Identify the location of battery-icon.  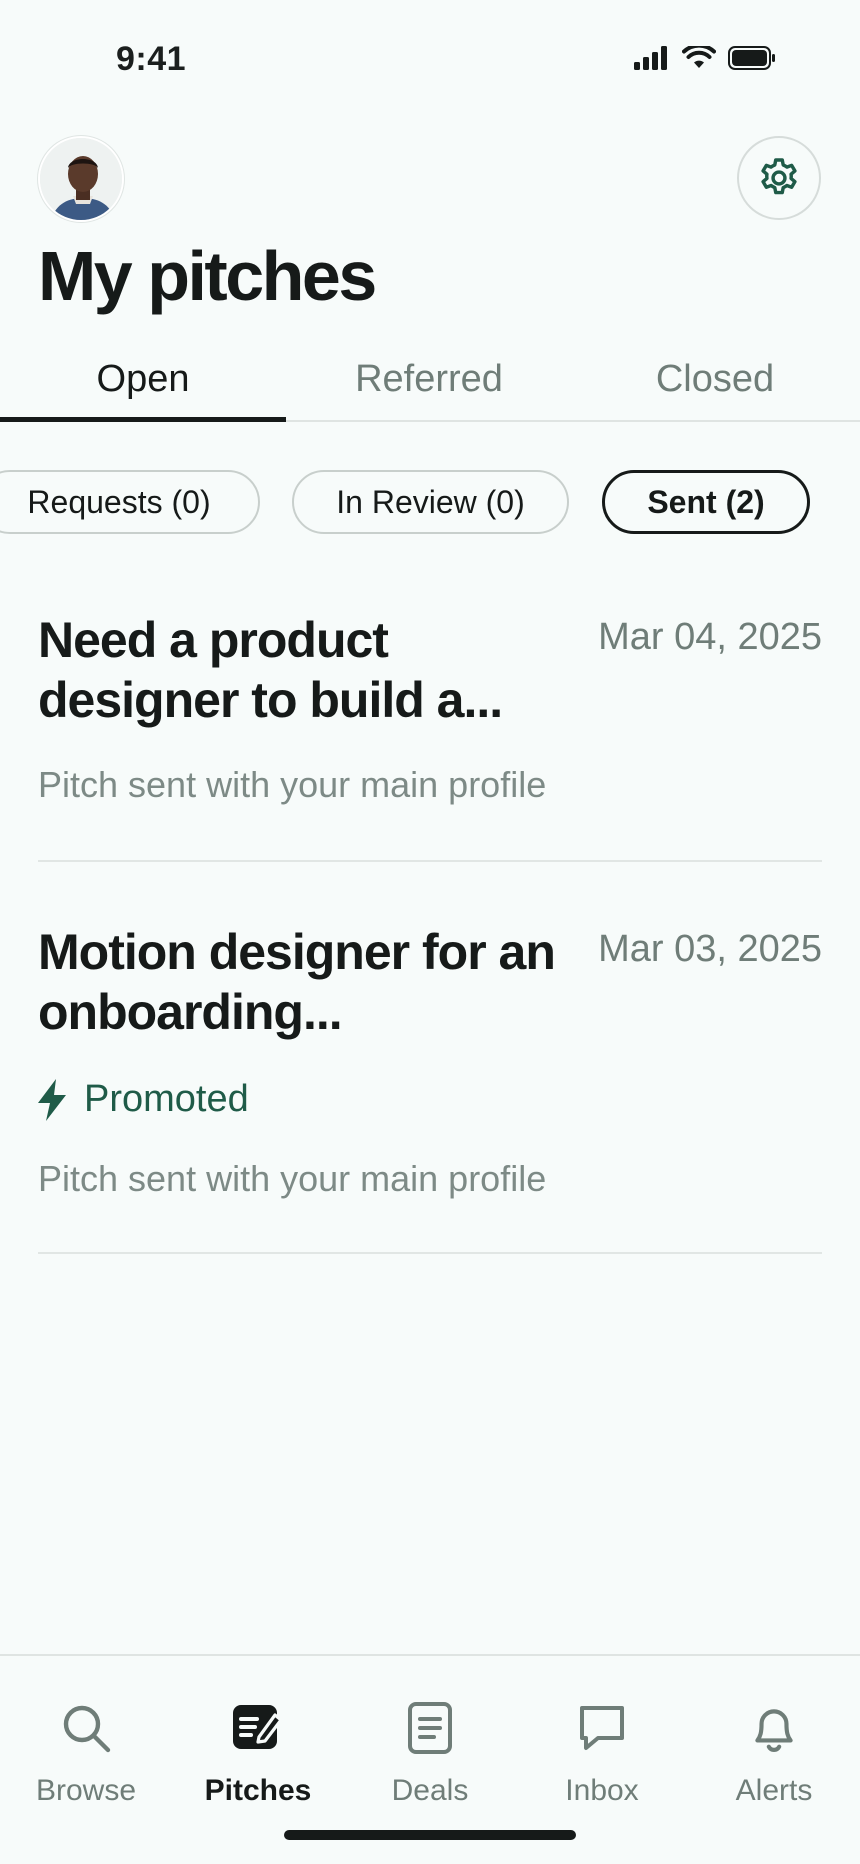
(751, 58).